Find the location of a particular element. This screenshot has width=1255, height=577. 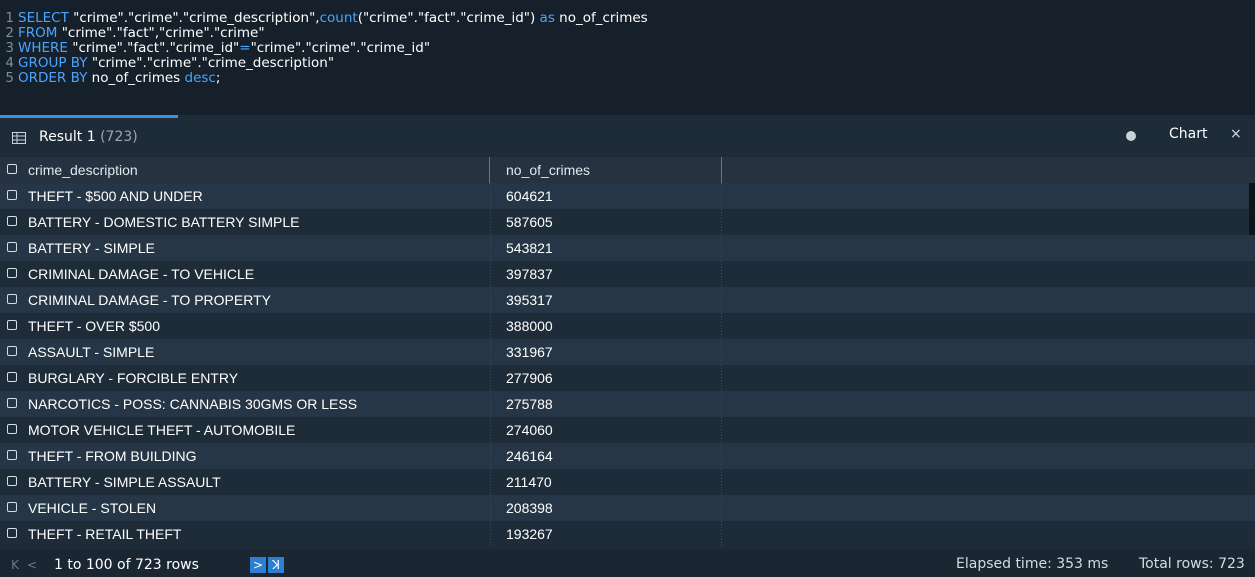

column-header-label: crime_description is located at coordinates (83, 170).